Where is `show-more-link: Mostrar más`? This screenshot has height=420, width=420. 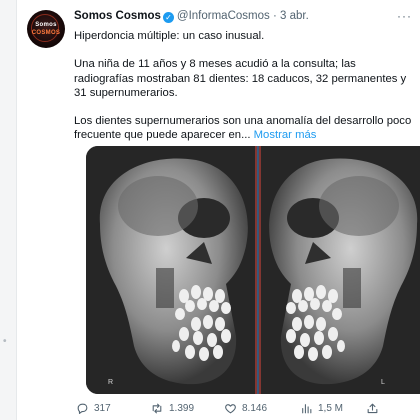 show-more-link: Mostrar más is located at coordinates (285, 135).